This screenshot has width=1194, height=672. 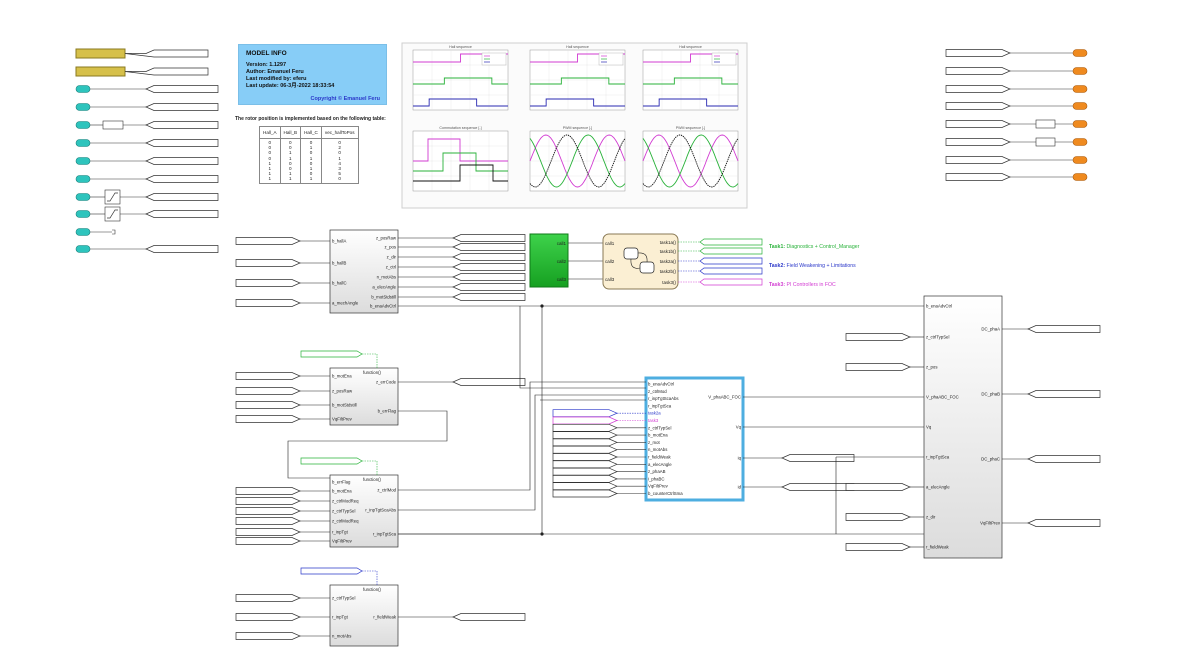 I want to click on task1b-goto, so click(x=731, y=251).